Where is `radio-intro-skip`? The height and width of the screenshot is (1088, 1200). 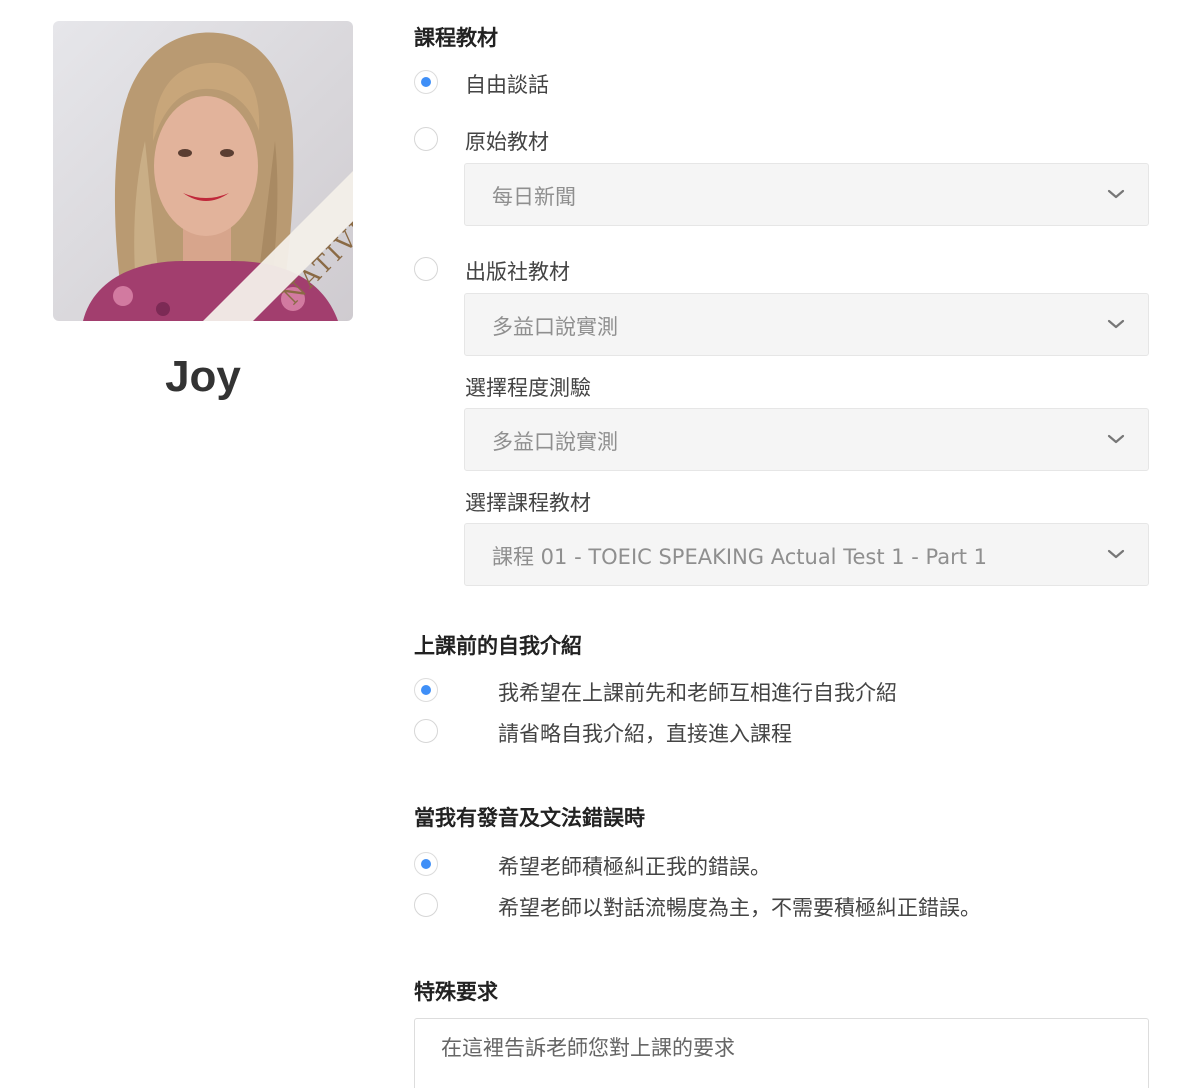 radio-intro-skip is located at coordinates (426, 731).